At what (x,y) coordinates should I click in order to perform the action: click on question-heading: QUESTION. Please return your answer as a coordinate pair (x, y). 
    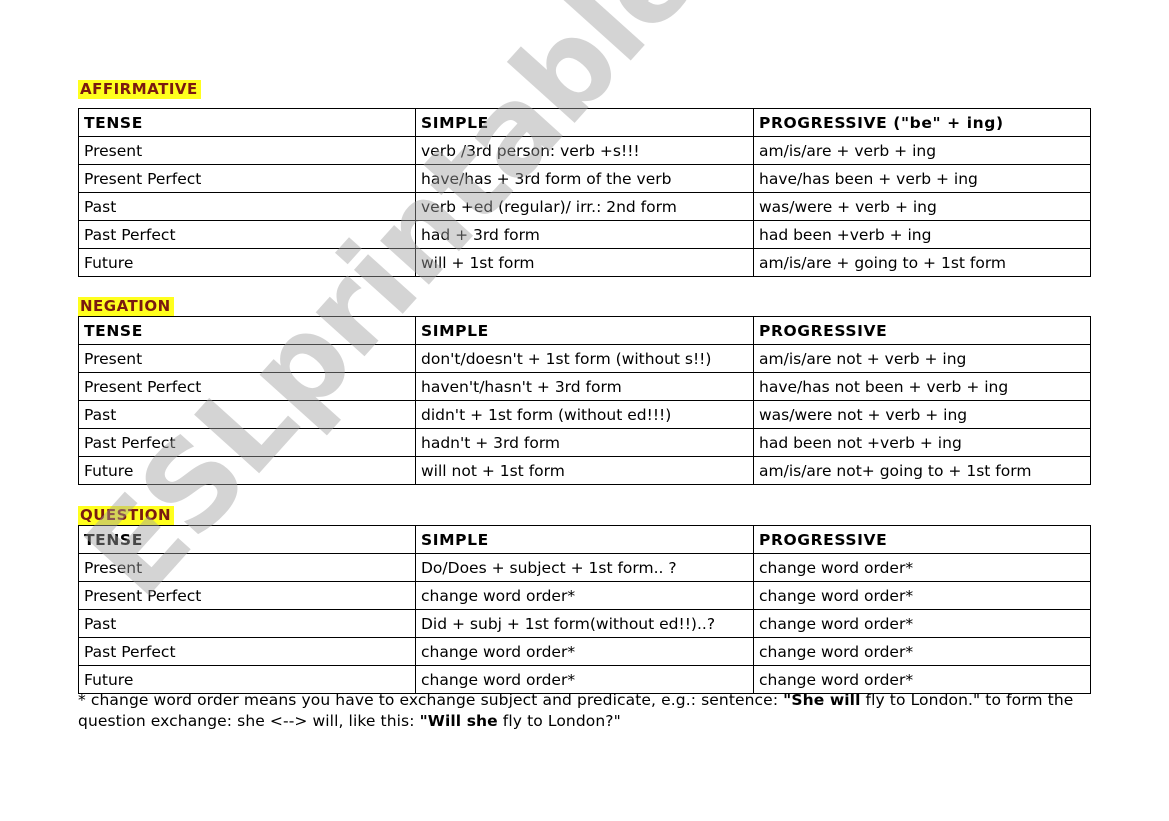
    Looking at the image, I should click on (126, 515).